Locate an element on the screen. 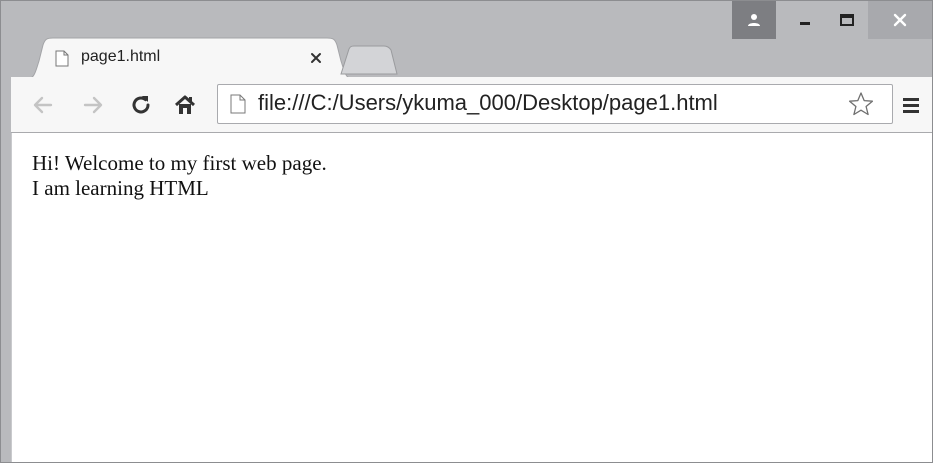 This screenshot has height=463, width=933. maximize-icon is located at coordinates (847, 20).